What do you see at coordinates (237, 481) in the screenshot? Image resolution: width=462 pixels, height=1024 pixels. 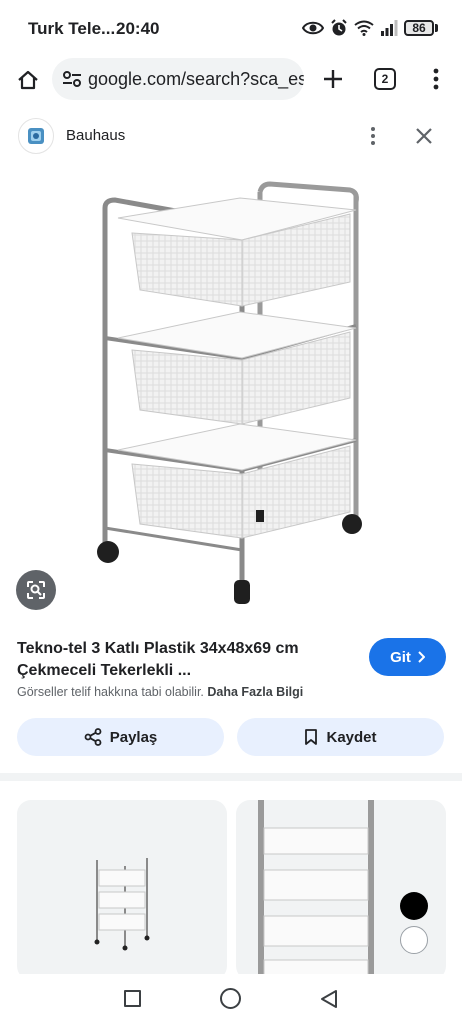 I see `drawer-bottom` at bounding box center [237, 481].